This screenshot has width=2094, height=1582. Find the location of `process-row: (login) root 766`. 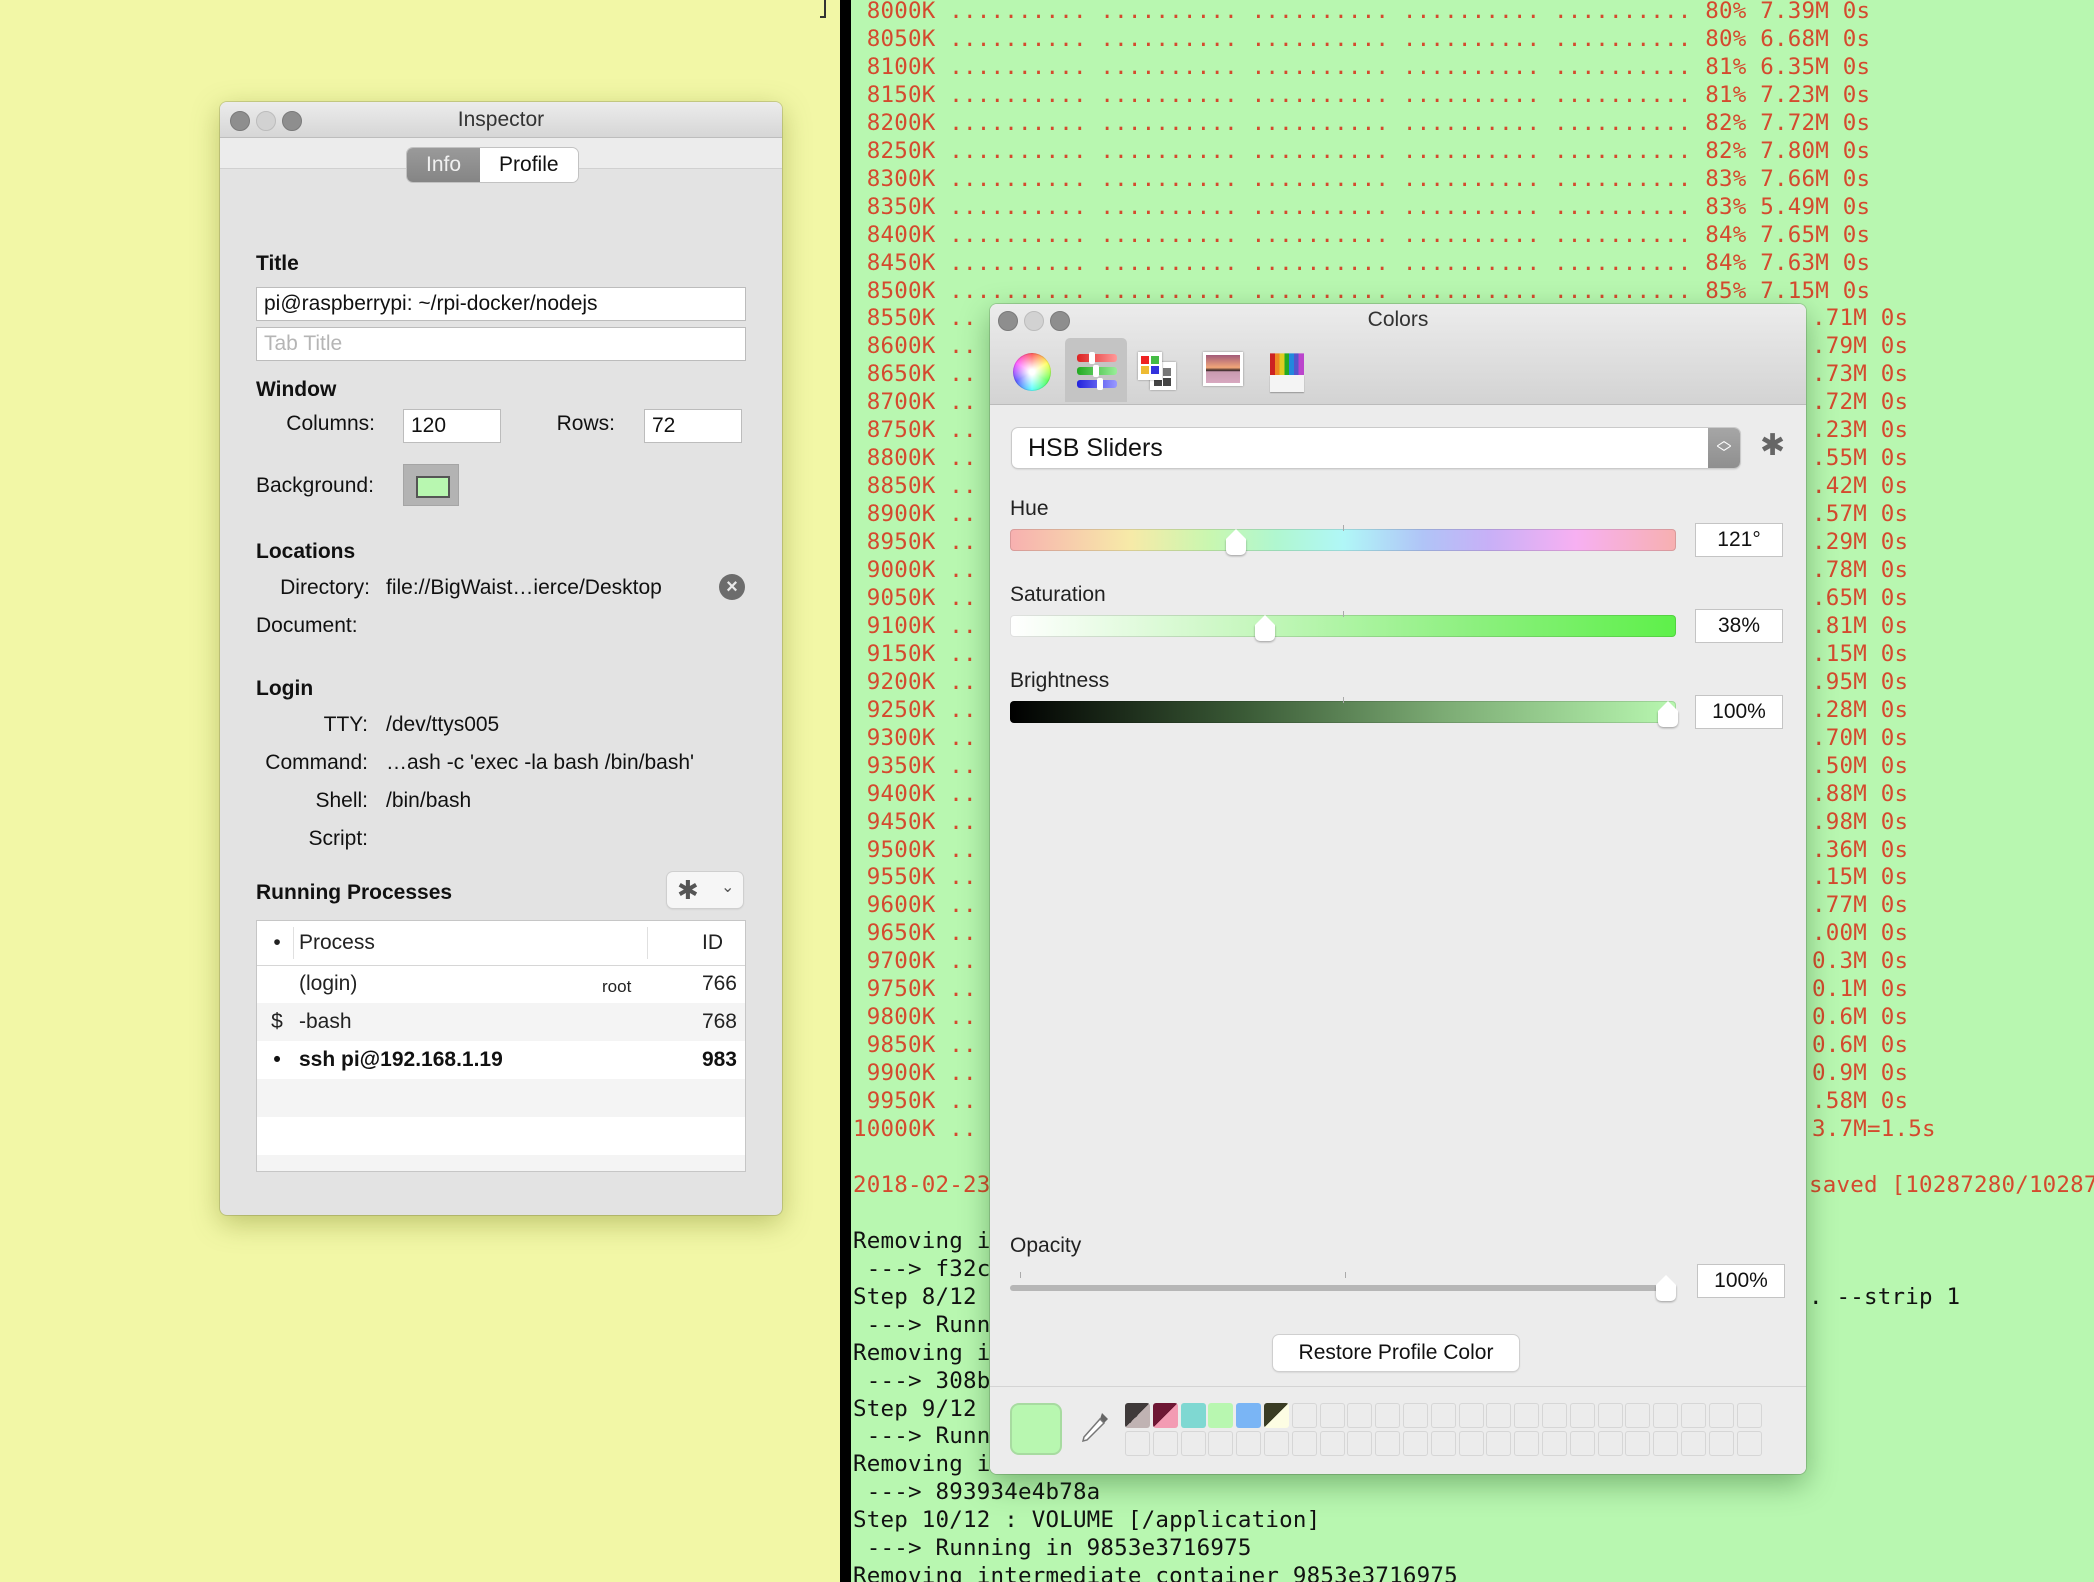

process-row: (login) root 766 is located at coordinates (501, 984).